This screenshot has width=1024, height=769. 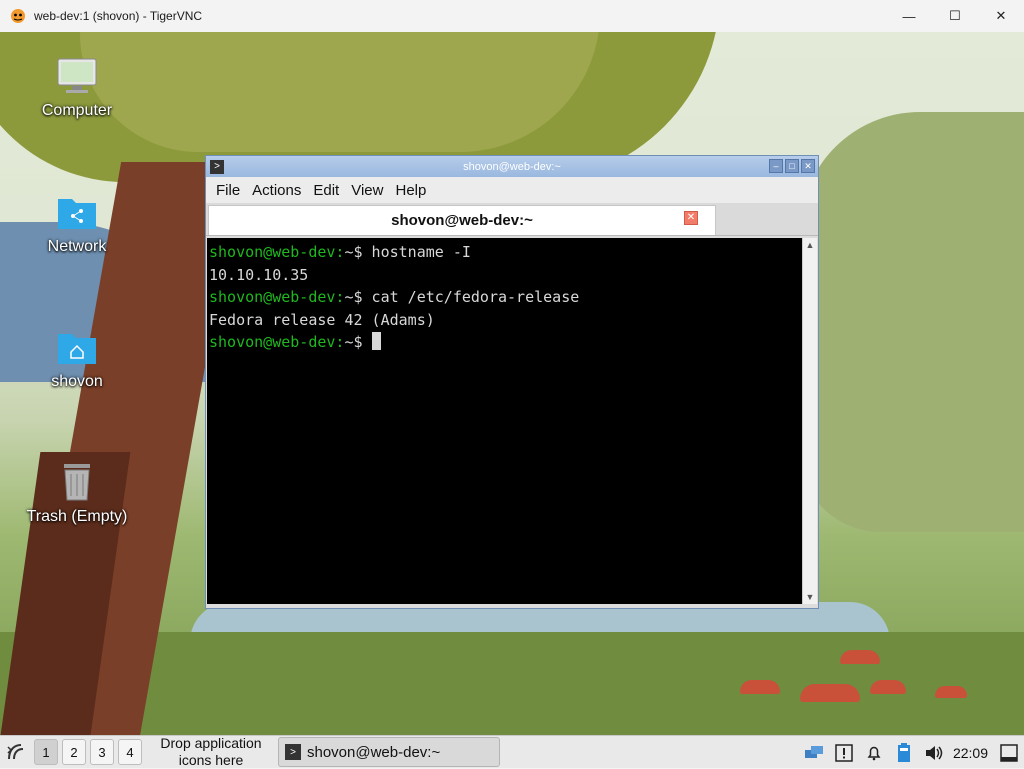 What do you see at coordinates (462, 297) in the screenshot?
I see `command-text: ~$ cat /etc/fedora-release` at bounding box center [462, 297].